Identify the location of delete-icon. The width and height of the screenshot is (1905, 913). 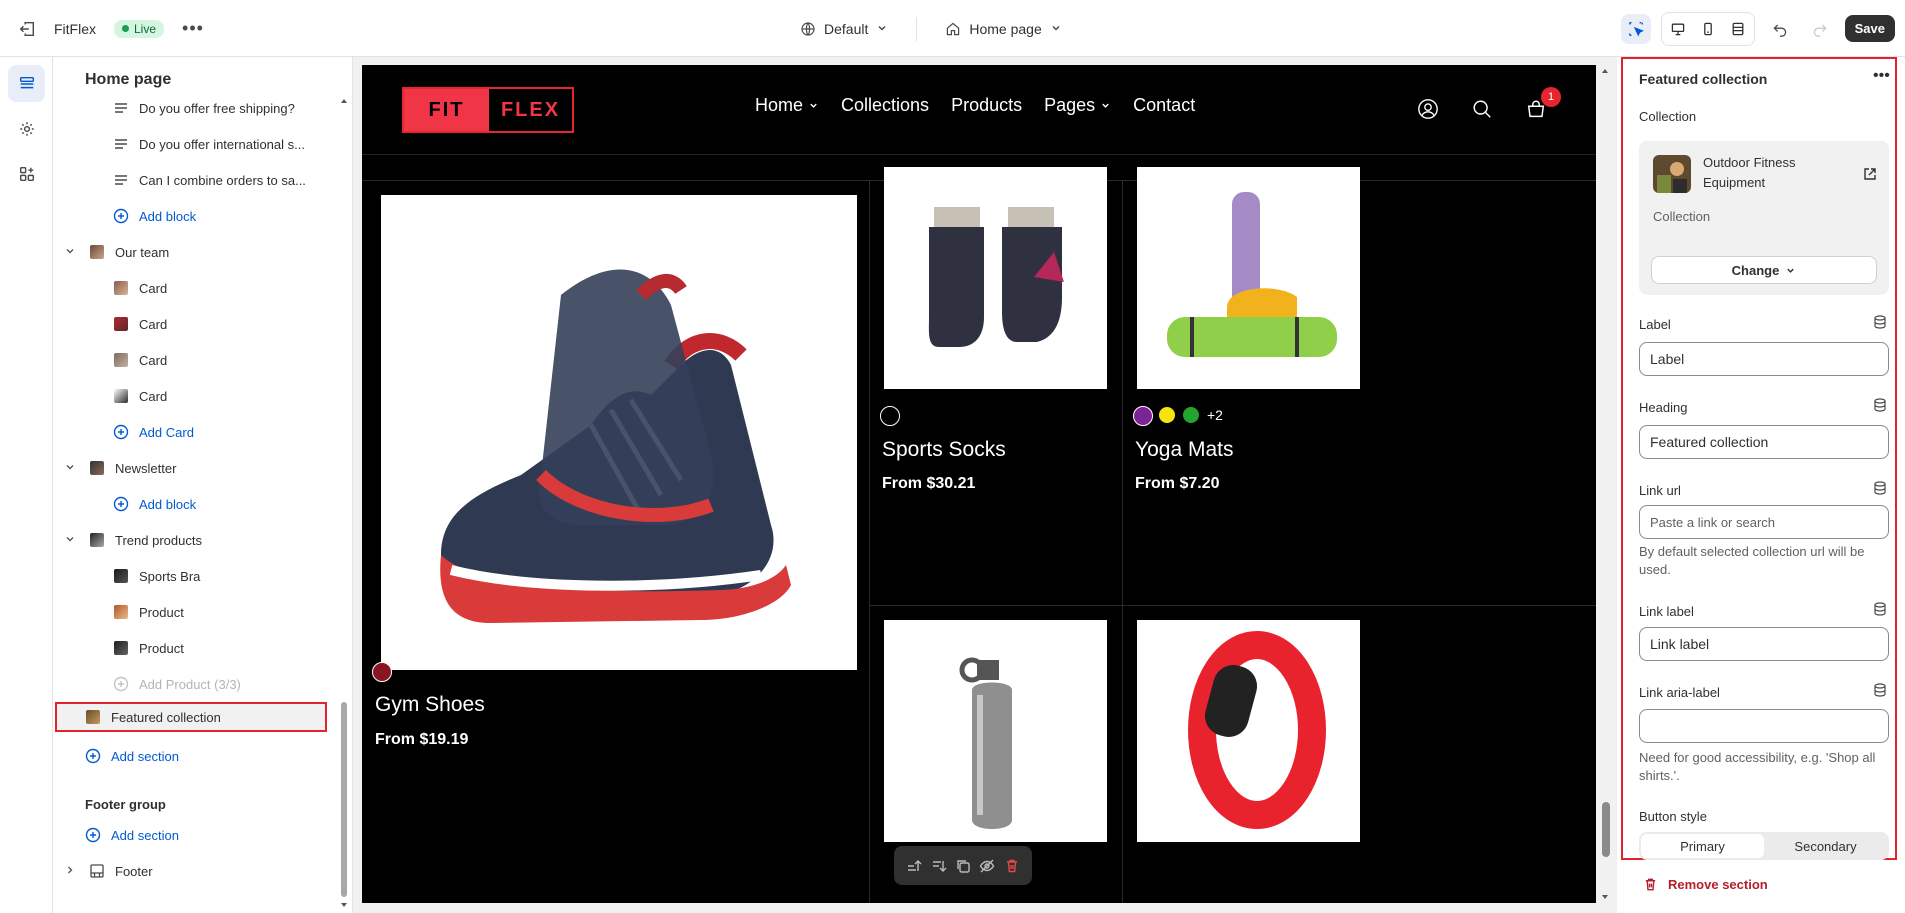
(1012, 866).